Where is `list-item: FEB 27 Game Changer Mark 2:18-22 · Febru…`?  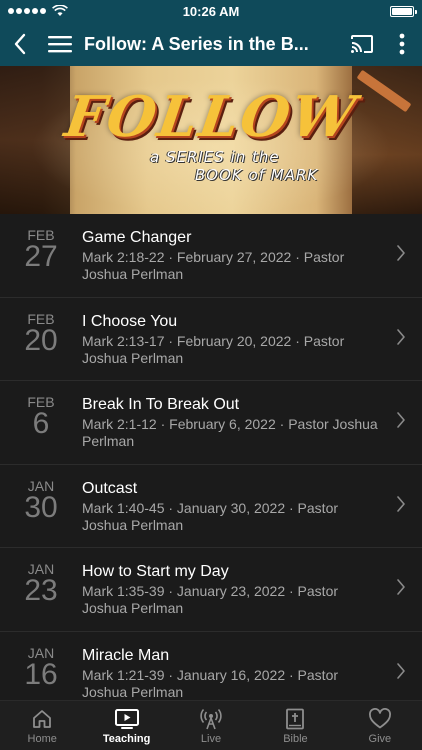 list-item: FEB 27 Game Changer Mark 2:18-22 · Febru… is located at coordinates (211, 256).